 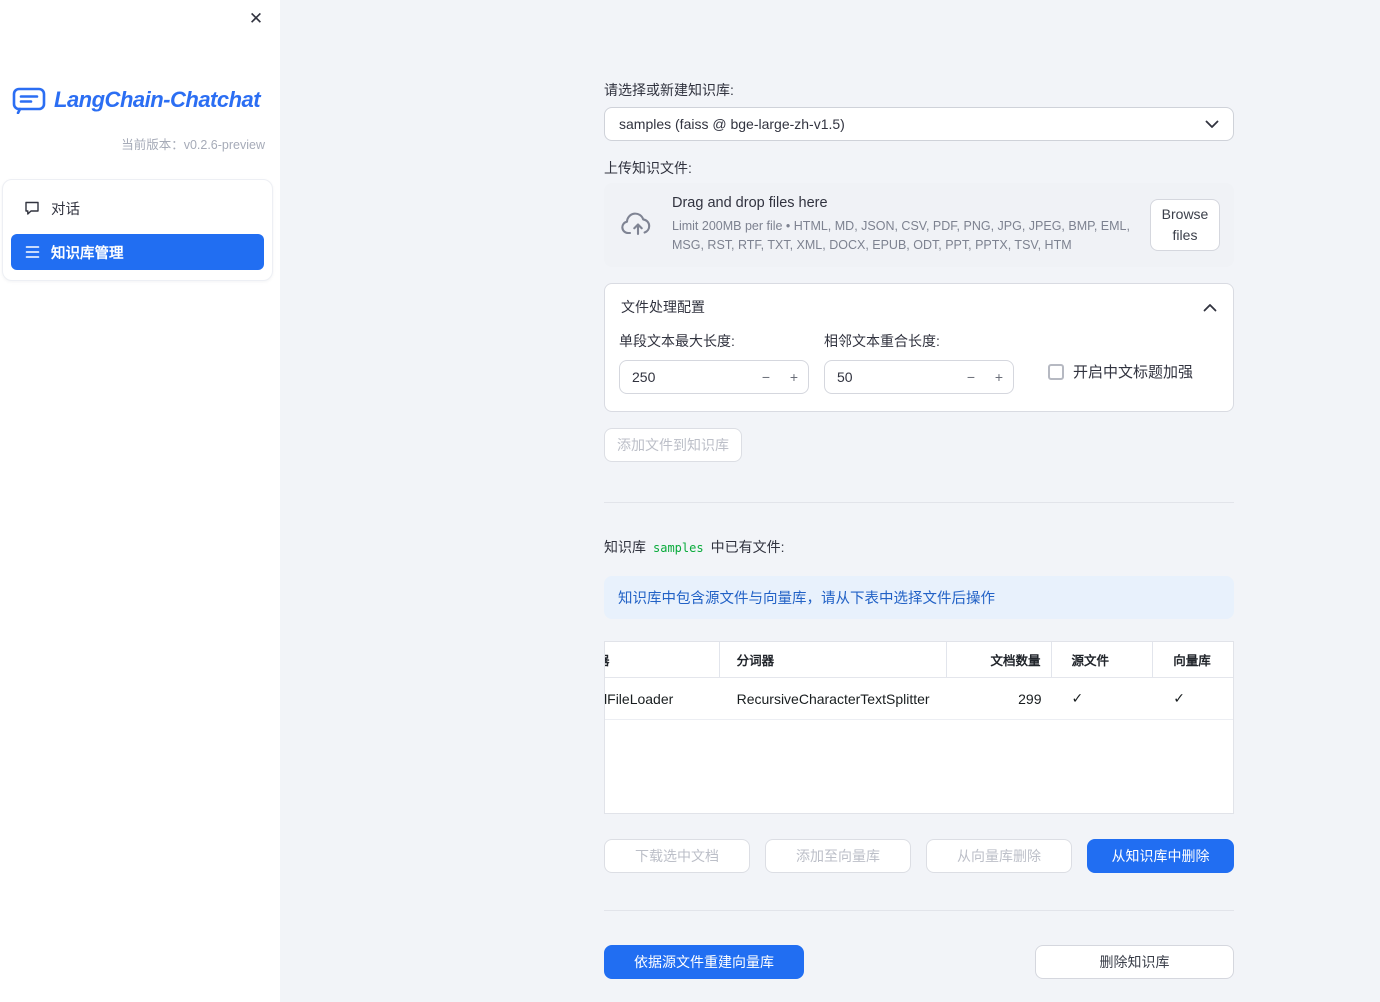 I want to click on kb-select-value: samples (faiss @ bge-large-zh-v1.5), so click(x=732, y=124).